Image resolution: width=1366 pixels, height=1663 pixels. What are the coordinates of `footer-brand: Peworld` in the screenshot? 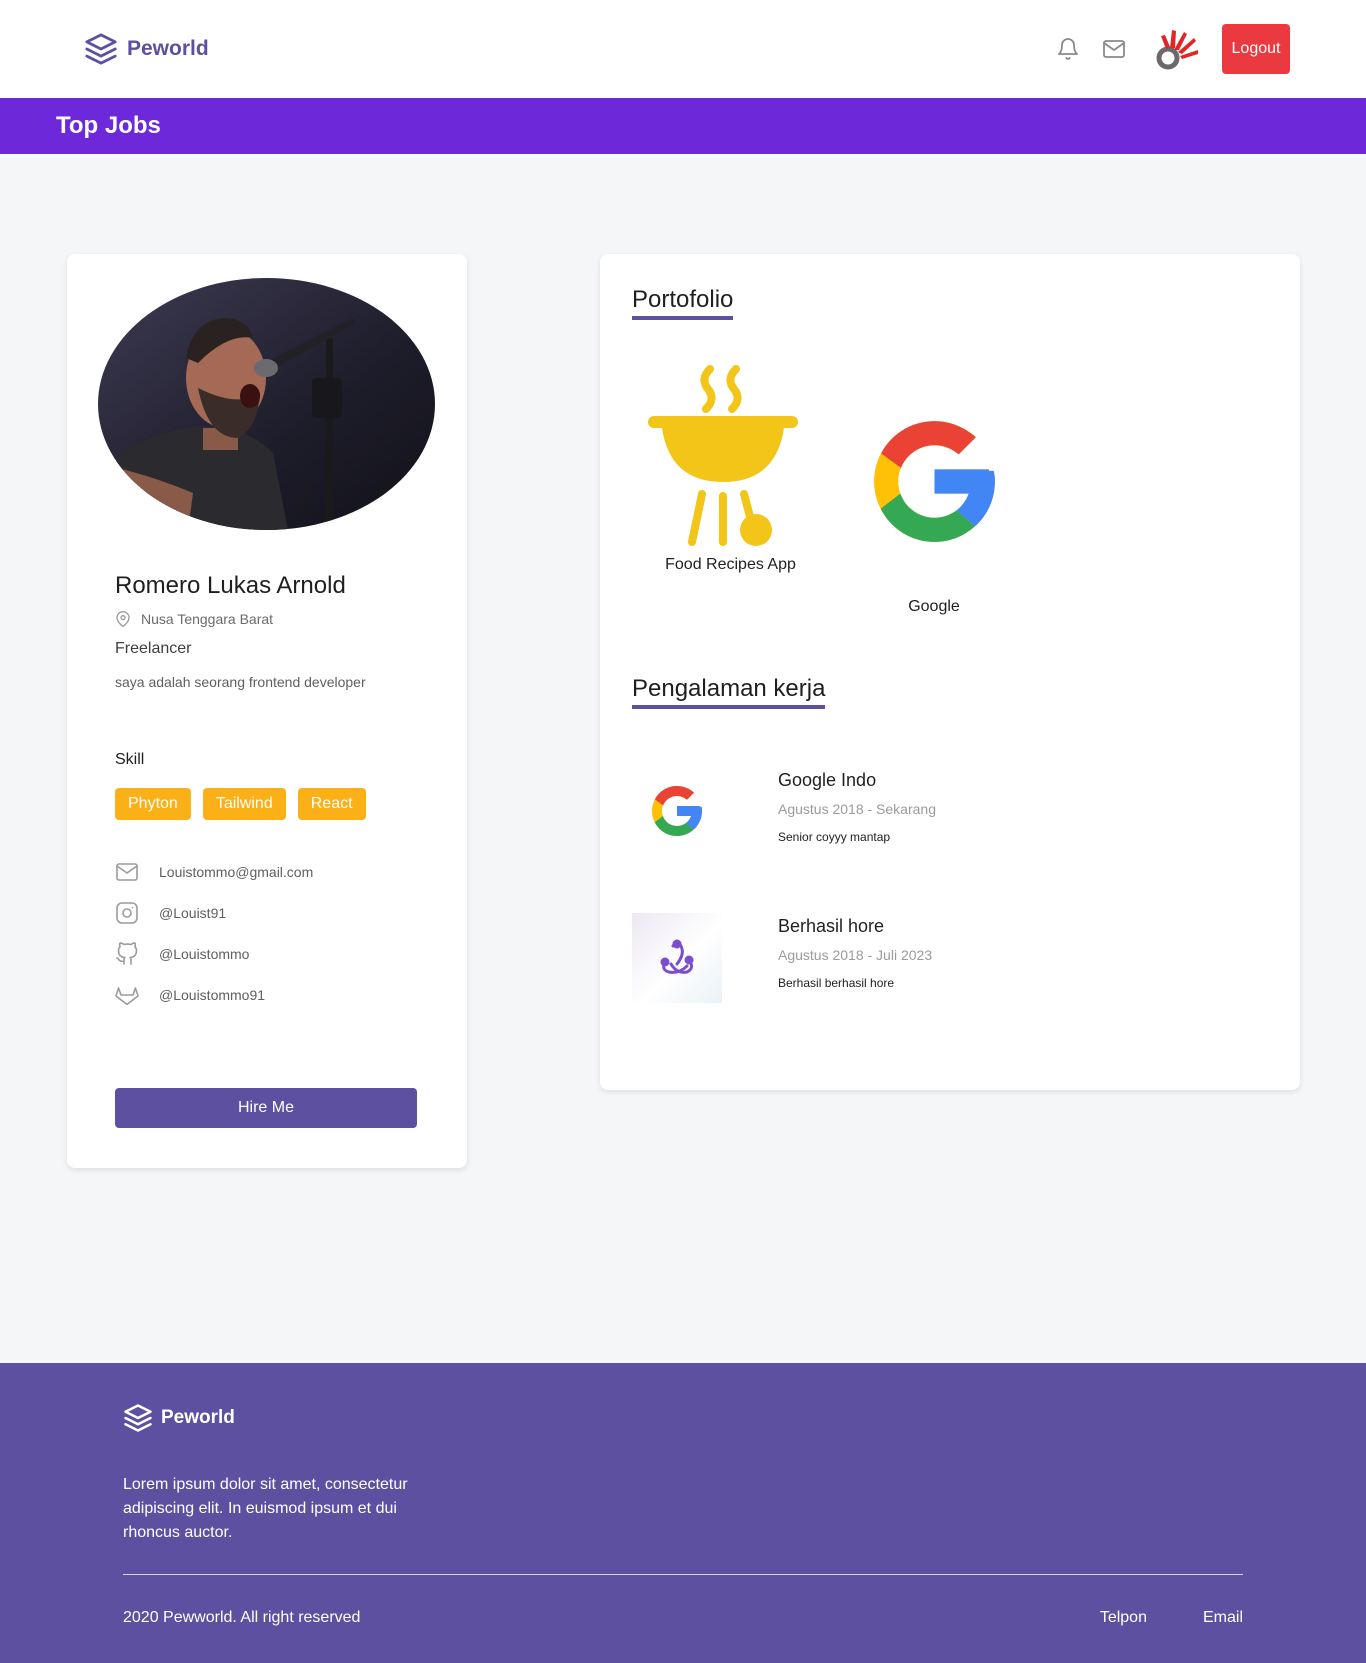 It's located at (179, 1418).